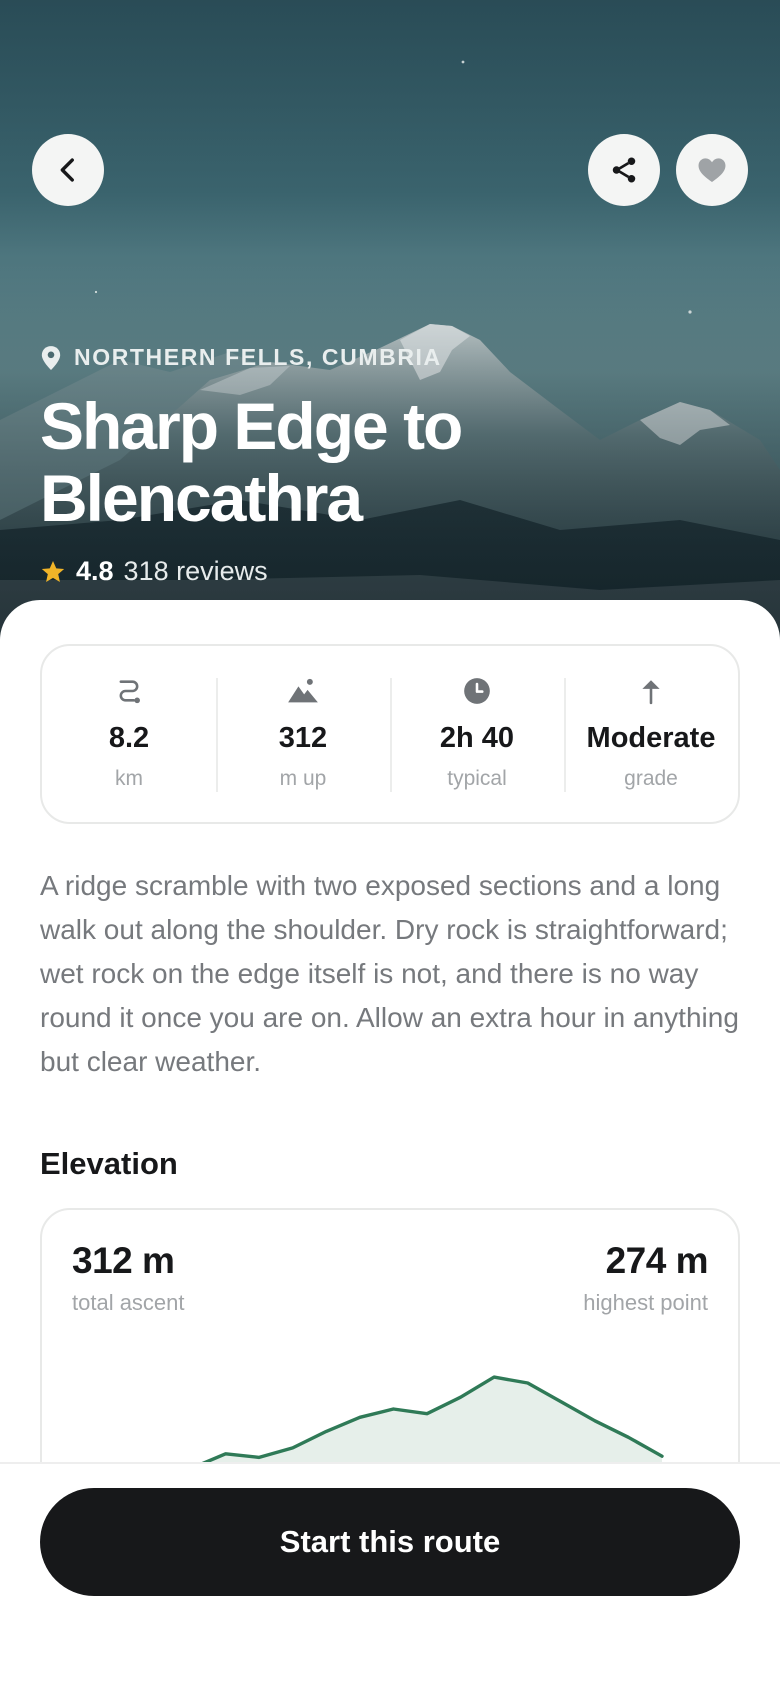  What do you see at coordinates (303, 738) in the screenshot?
I see `stat-value: 312` at bounding box center [303, 738].